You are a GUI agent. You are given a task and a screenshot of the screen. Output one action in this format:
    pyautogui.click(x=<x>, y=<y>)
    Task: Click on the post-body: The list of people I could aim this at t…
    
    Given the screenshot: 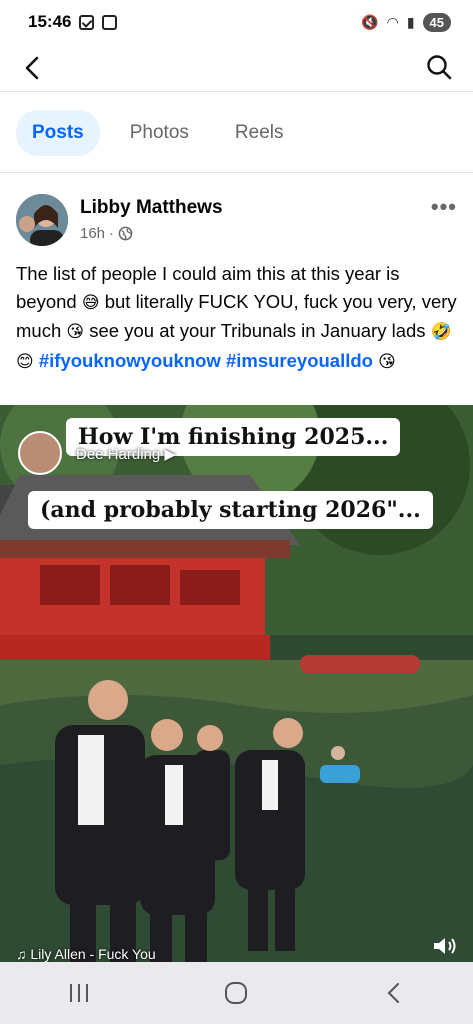 What is the action you would take?
    pyautogui.click(x=238, y=318)
    